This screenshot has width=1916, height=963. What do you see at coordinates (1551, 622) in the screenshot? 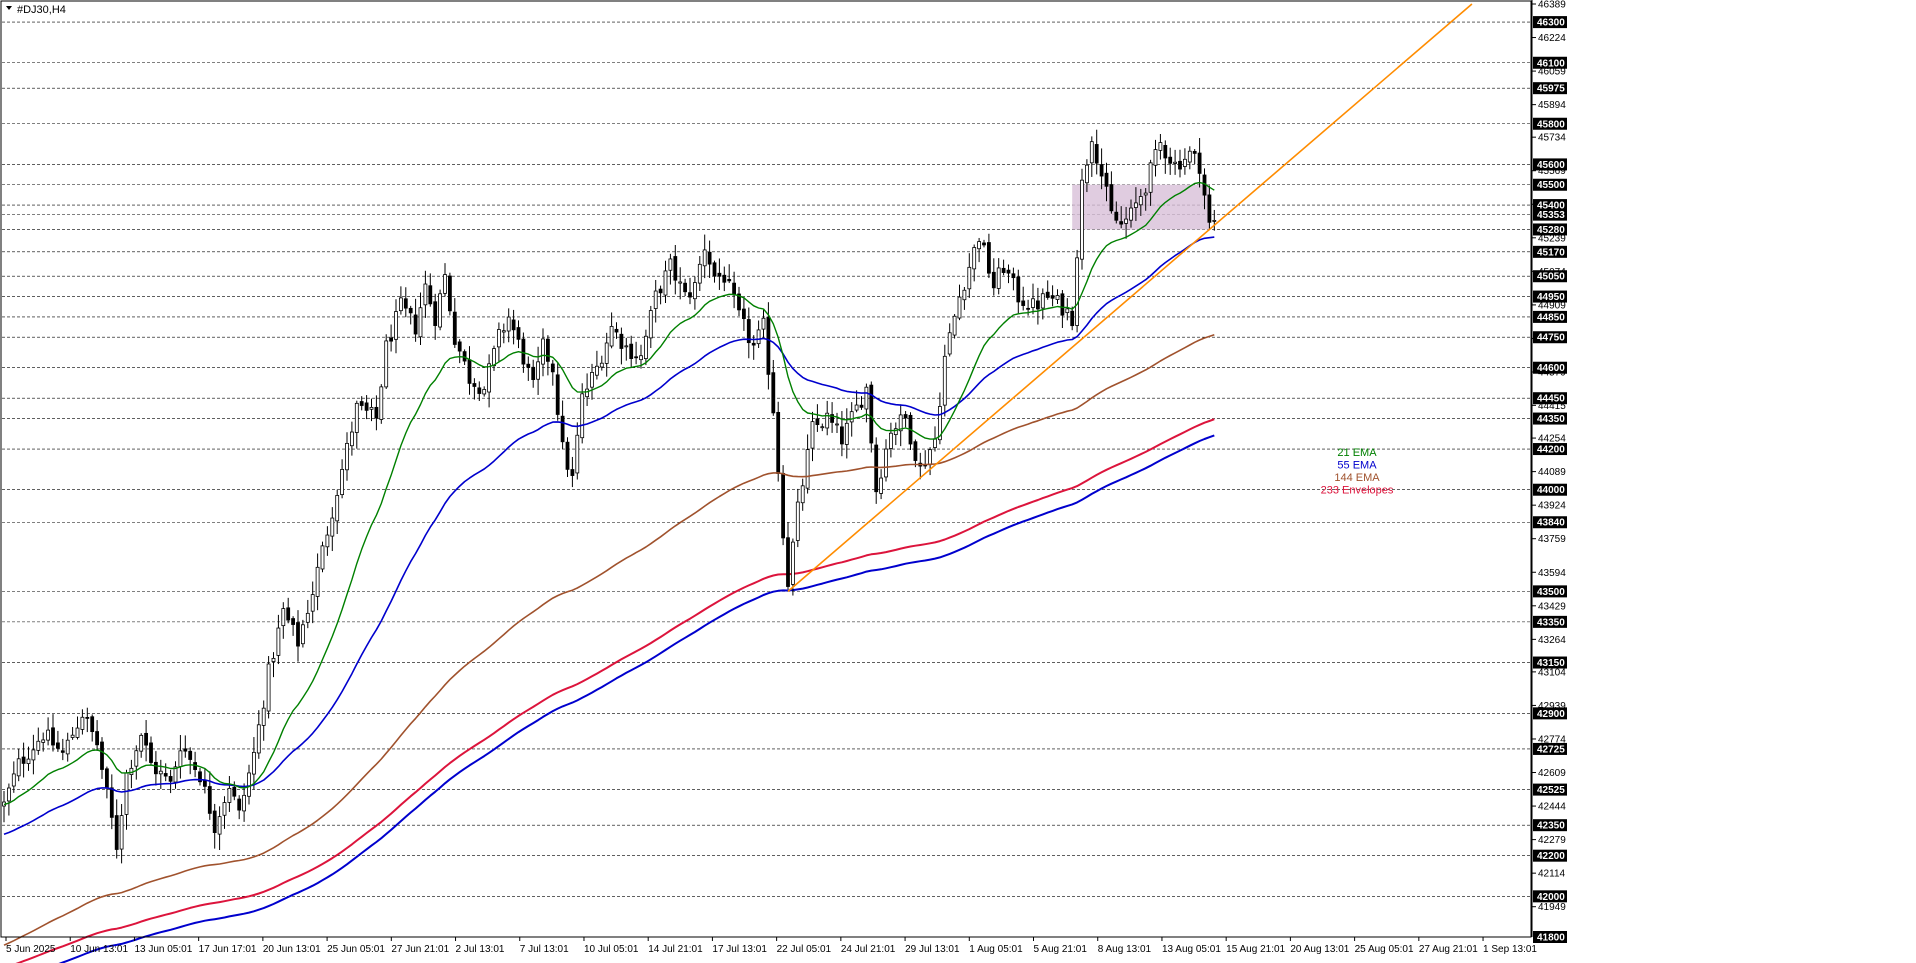
I see `level-price-label: 43350` at bounding box center [1551, 622].